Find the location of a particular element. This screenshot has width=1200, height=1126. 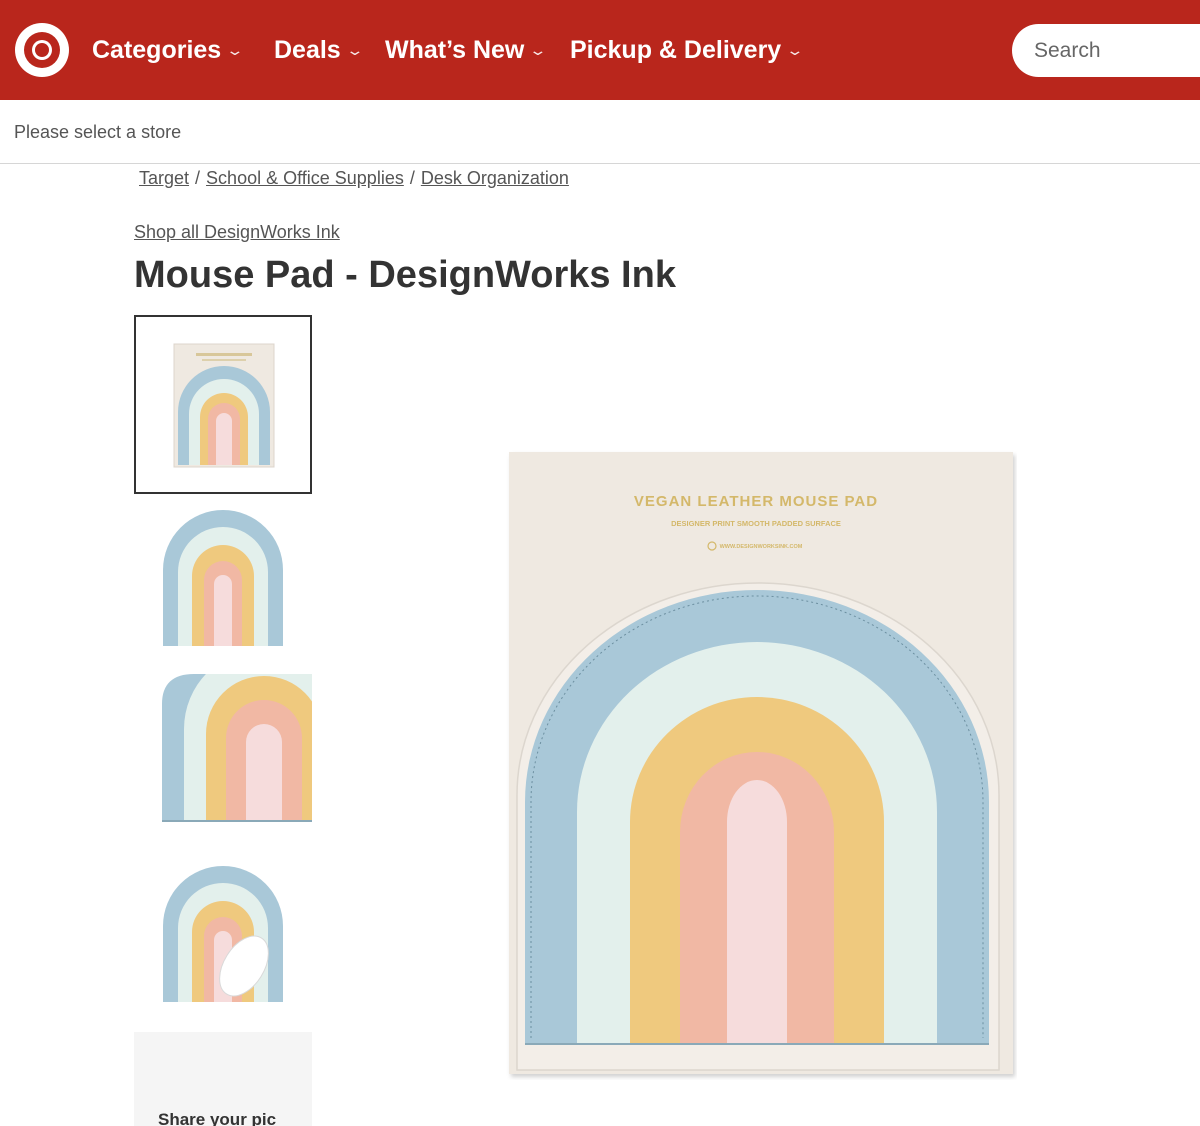

nav-deals-label: Deals is located at coordinates (307, 49).